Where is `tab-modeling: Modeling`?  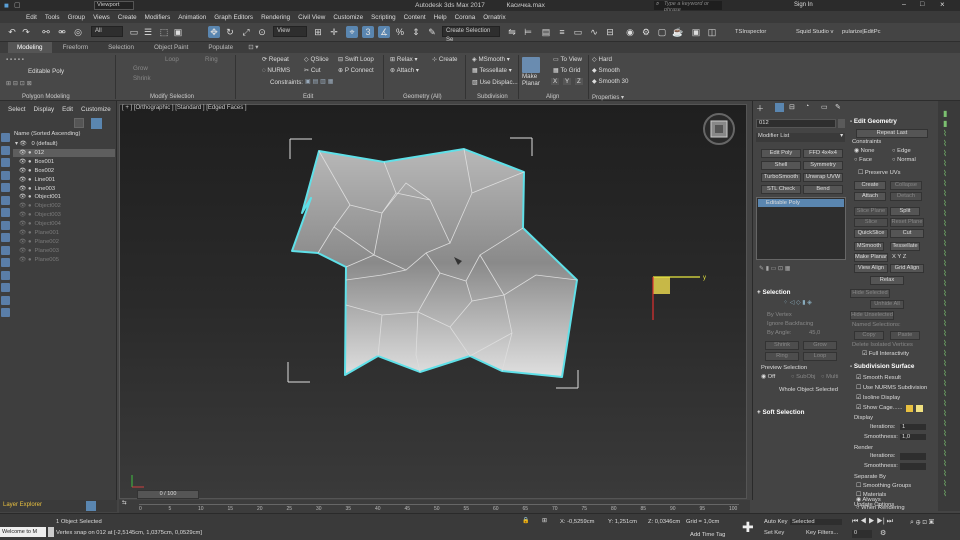 tab-modeling: Modeling is located at coordinates (30, 47).